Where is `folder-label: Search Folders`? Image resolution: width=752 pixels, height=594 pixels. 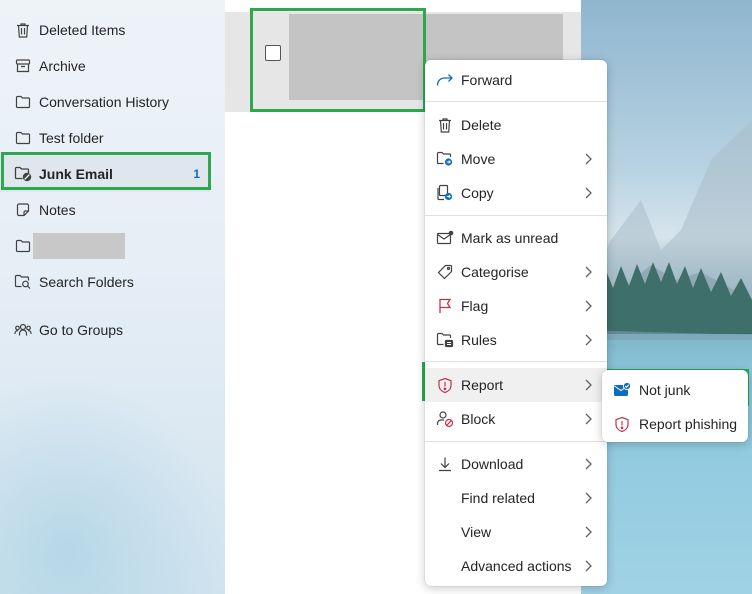
folder-label: Search Folders is located at coordinates (86, 282).